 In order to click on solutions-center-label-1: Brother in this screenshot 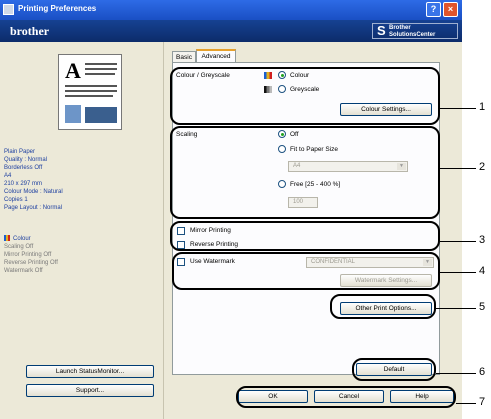, I will do `click(400, 28)`.